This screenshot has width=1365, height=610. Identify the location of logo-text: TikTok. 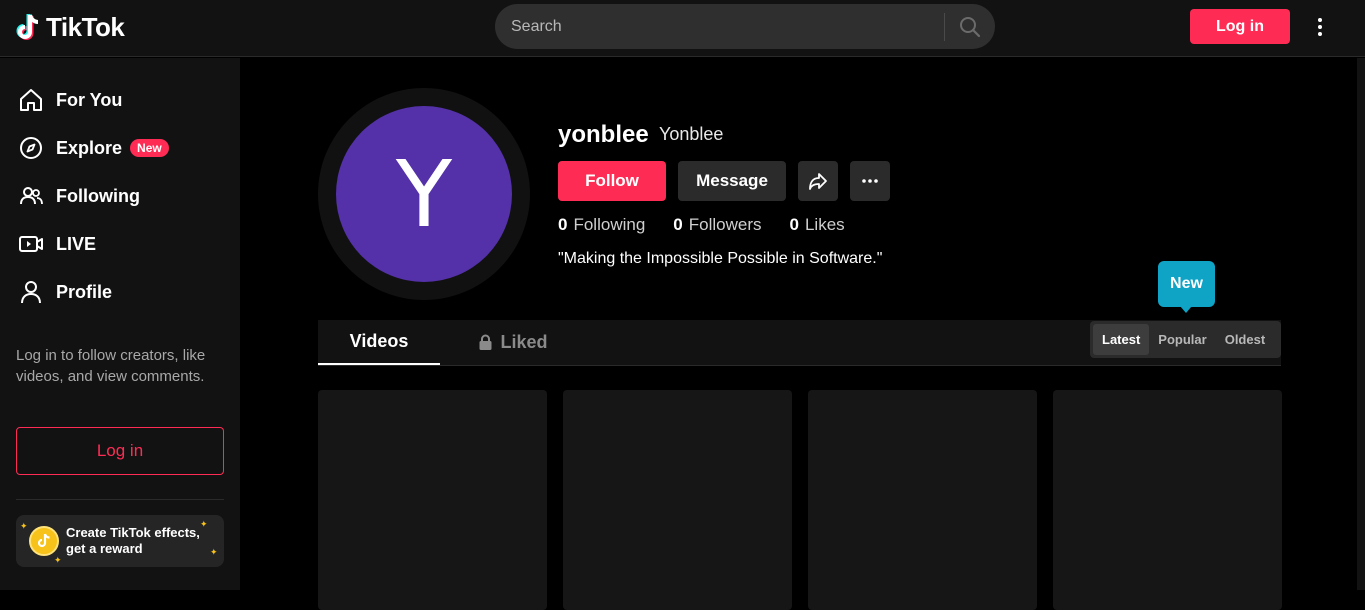
(85, 27).